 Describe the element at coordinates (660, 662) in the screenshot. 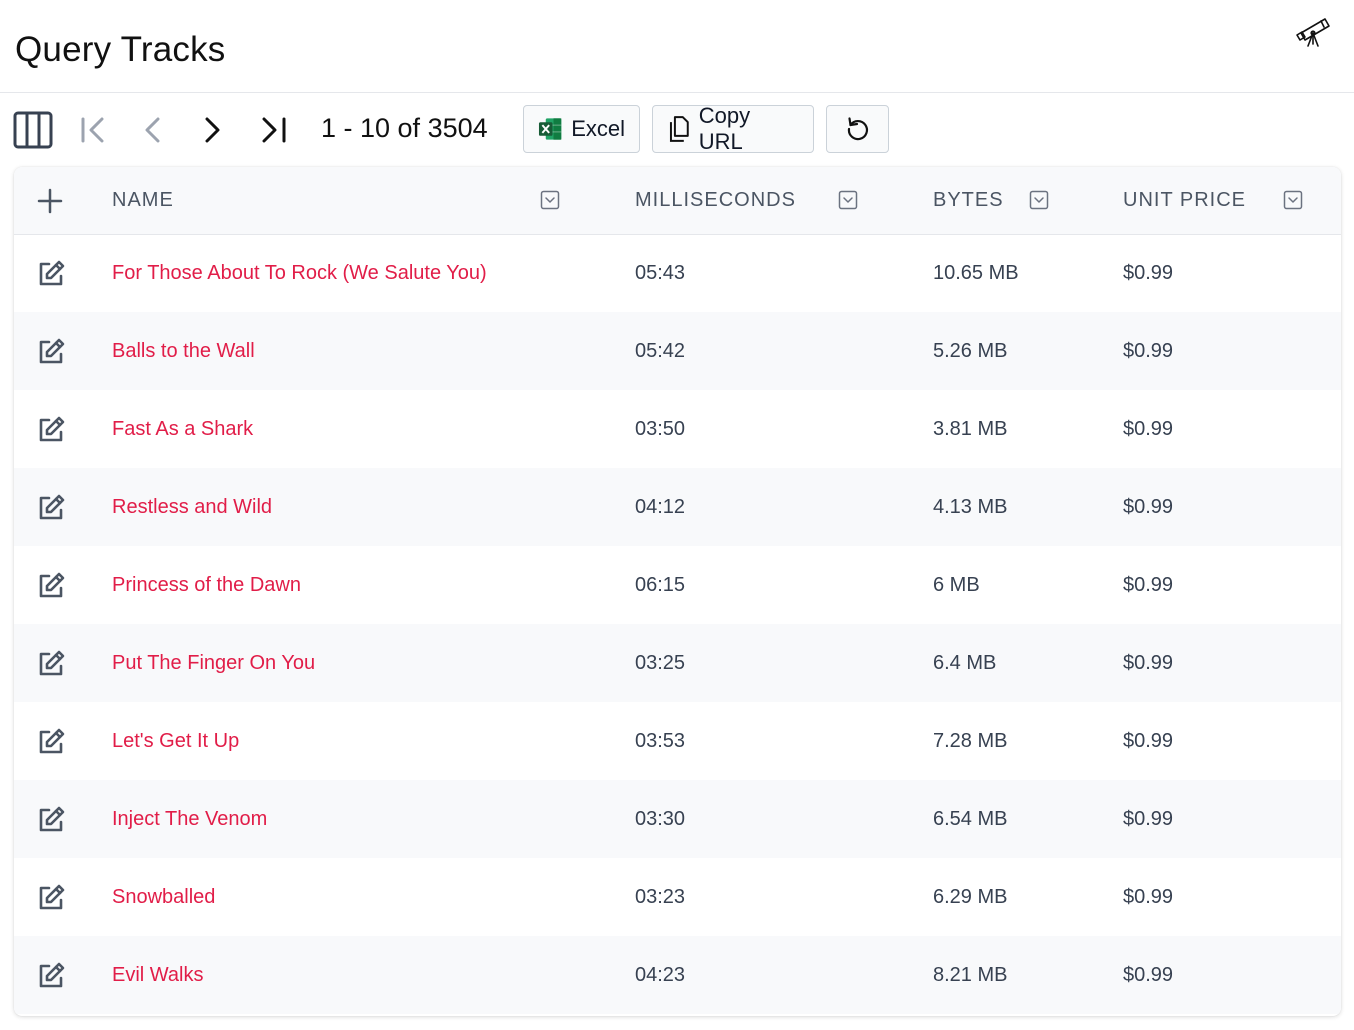

I see `milliseconds-cell: 03:25` at that location.